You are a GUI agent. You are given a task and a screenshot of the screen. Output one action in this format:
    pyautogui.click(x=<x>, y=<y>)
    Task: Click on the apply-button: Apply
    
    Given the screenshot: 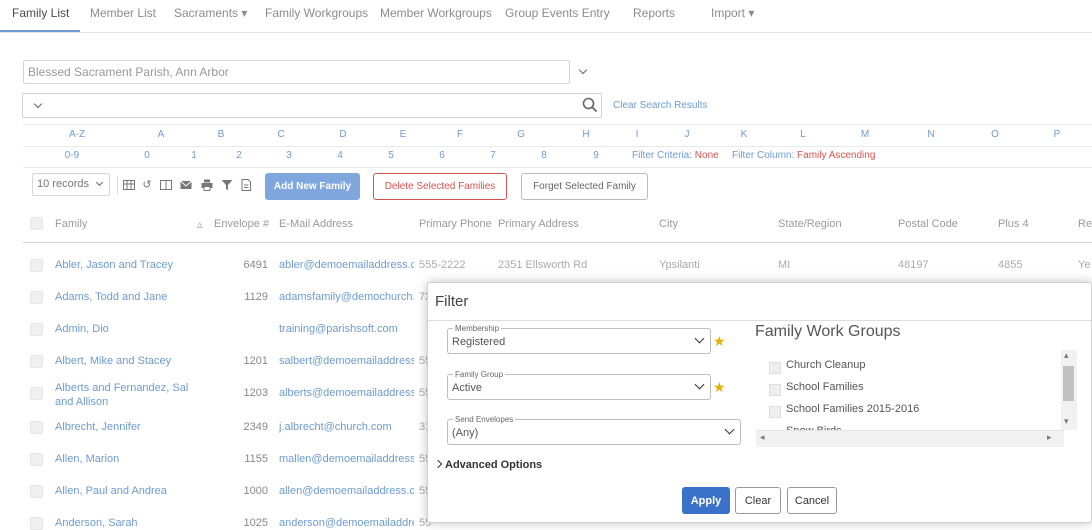 What is the action you would take?
    pyautogui.click(x=706, y=500)
    